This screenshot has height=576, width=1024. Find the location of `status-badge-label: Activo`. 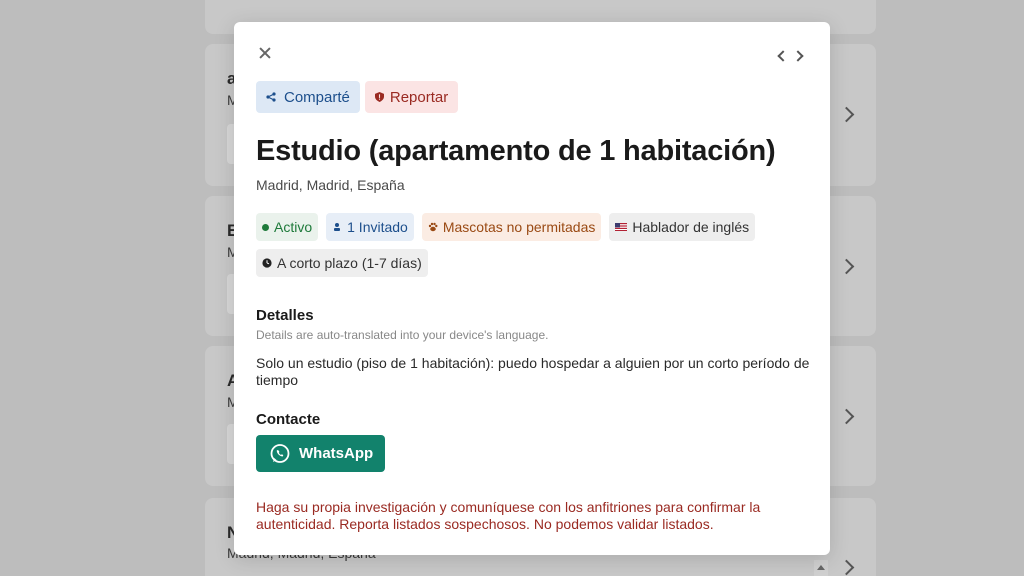

status-badge-label: Activo is located at coordinates (293, 227).